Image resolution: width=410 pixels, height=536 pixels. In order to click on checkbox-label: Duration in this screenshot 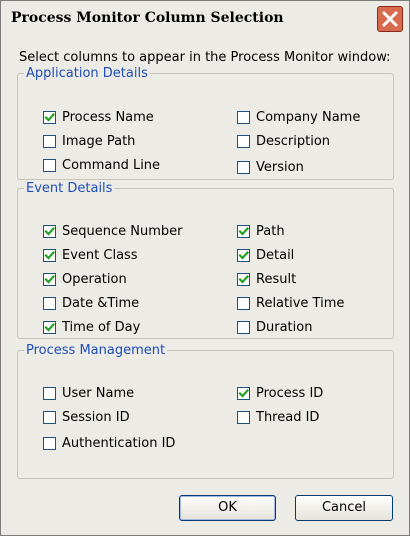, I will do `click(284, 327)`.